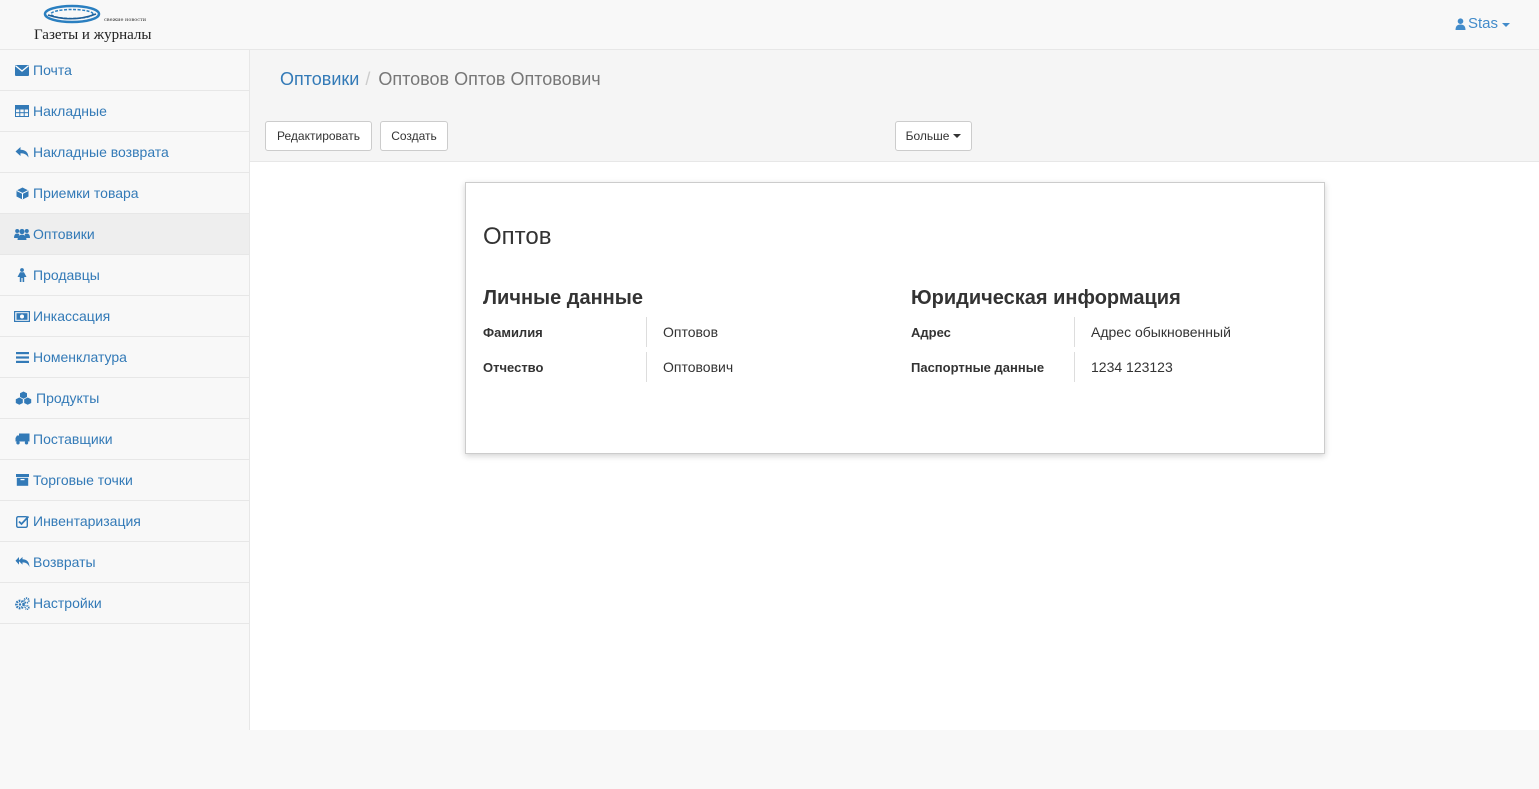 The image size is (1539, 789). What do you see at coordinates (1046, 298) in the screenshot?
I see `legal-info-heading: Юридическая информация` at bounding box center [1046, 298].